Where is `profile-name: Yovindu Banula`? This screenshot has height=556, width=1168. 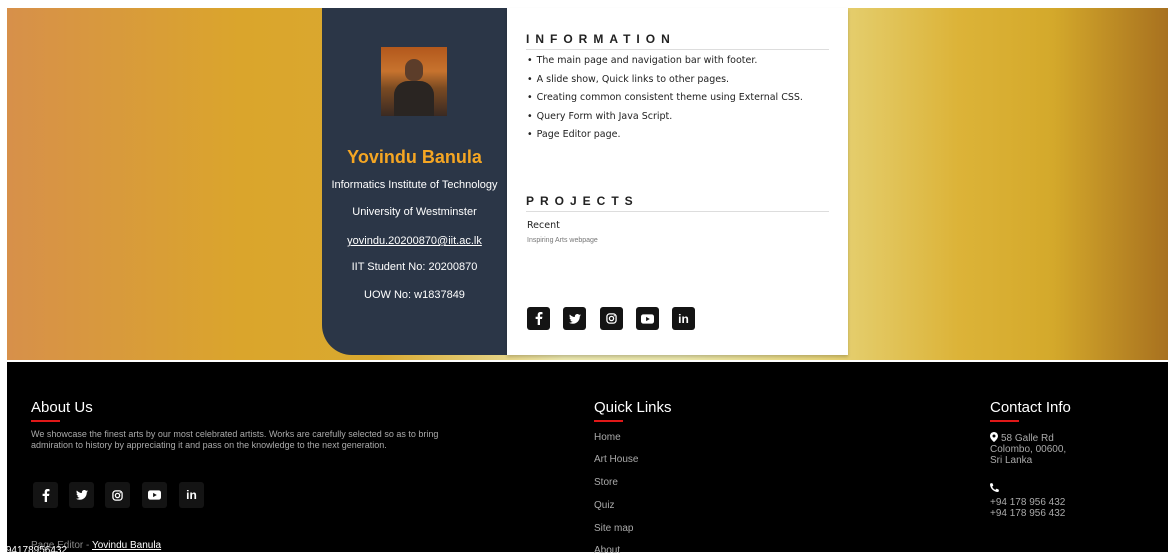 profile-name: Yovindu Banula is located at coordinates (414, 157).